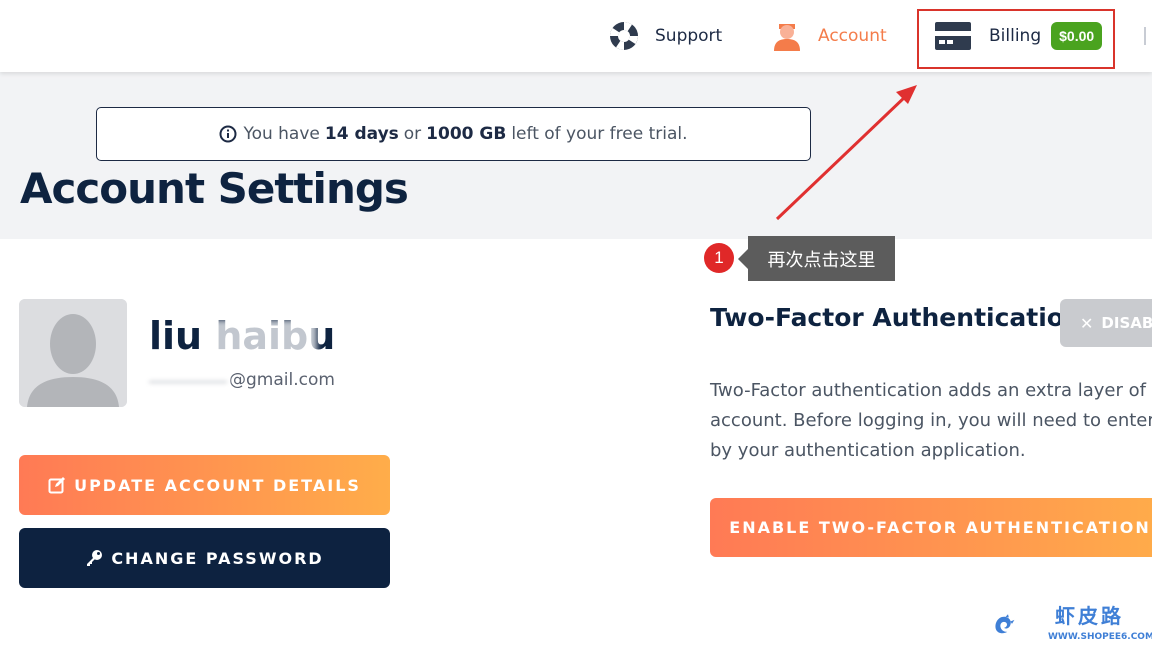 The height and width of the screenshot is (663, 1152). I want to click on info-icon, so click(228, 134).